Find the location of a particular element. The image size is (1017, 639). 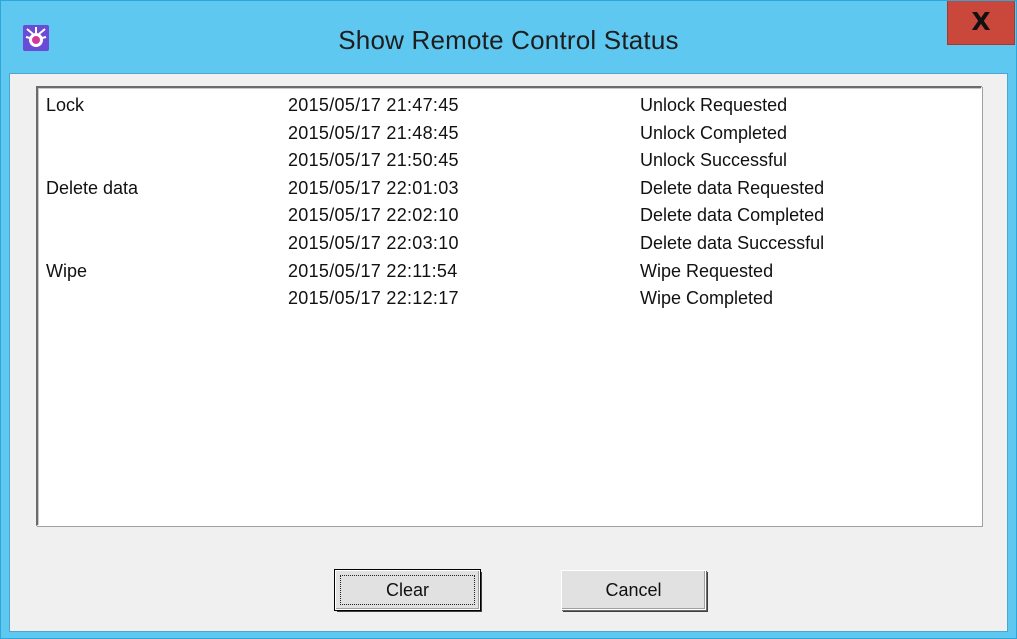

timestamp-cell: 2015/05/17 22:02:10 is located at coordinates (373, 215).